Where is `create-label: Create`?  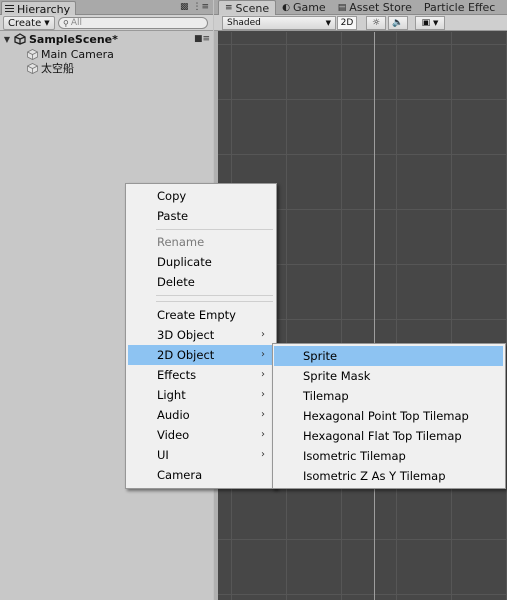
create-label: Create is located at coordinates (25, 23).